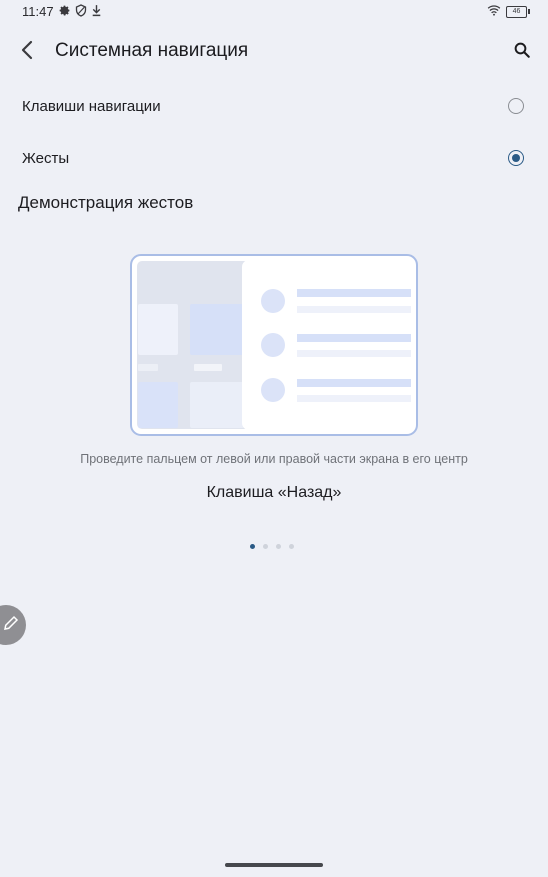  I want to click on search-button, so click(522, 52).